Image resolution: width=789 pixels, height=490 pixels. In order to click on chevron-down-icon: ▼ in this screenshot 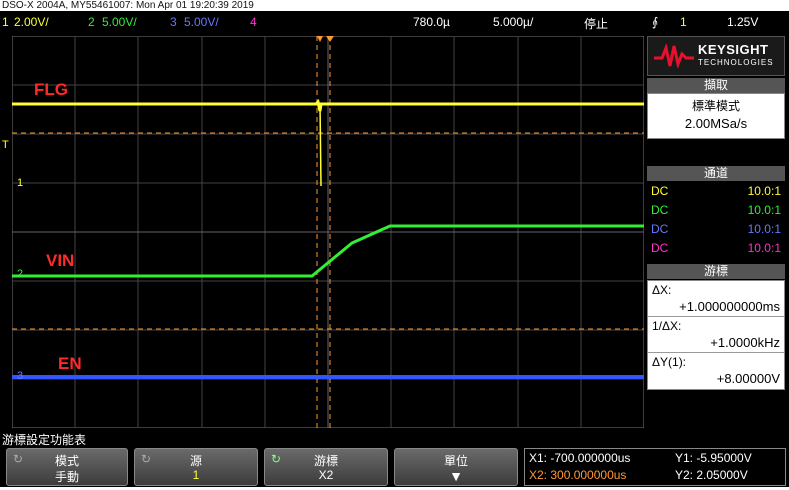, I will do `click(456, 476)`.